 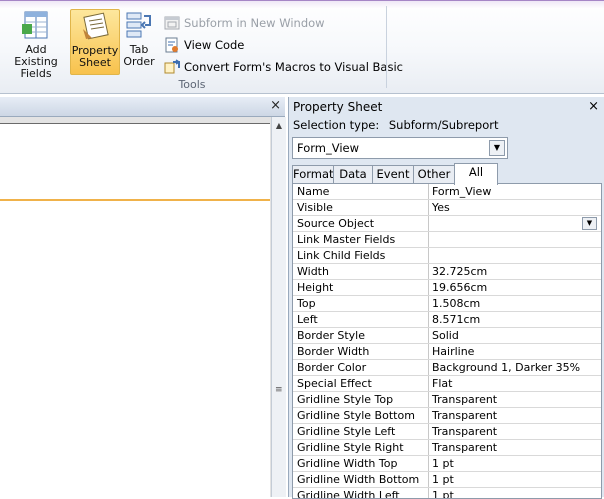 What do you see at coordinates (361, 447) in the screenshot?
I see `property-name: Gridline Style Right` at bounding box center [361, 447].